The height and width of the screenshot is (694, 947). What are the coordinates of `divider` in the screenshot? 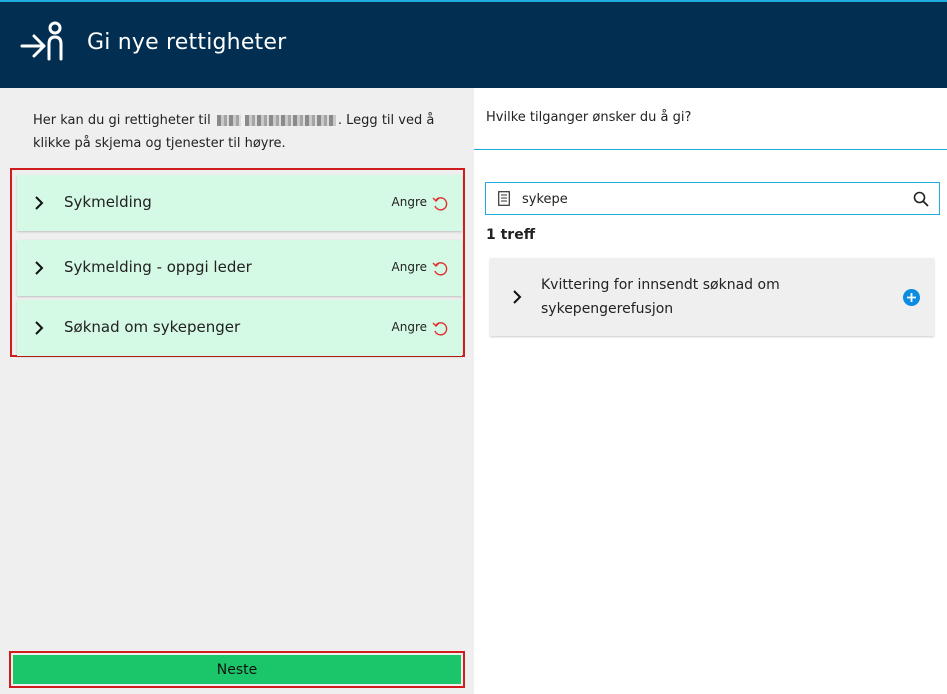 It's located at (710, 149).